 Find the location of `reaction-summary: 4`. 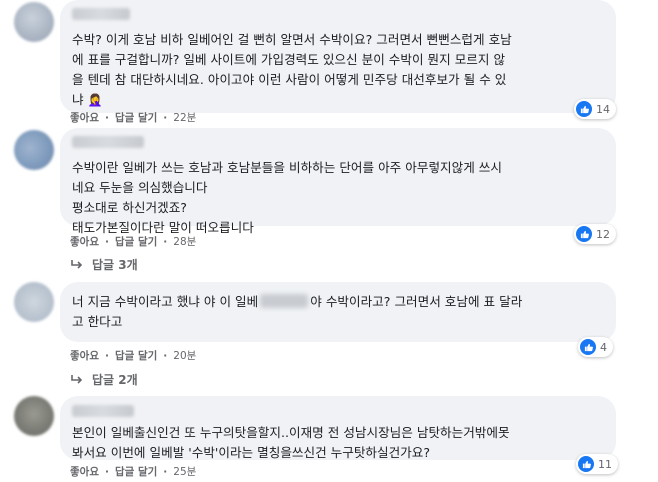

reaction-summary: 4 is located at coordinates (595, 347).